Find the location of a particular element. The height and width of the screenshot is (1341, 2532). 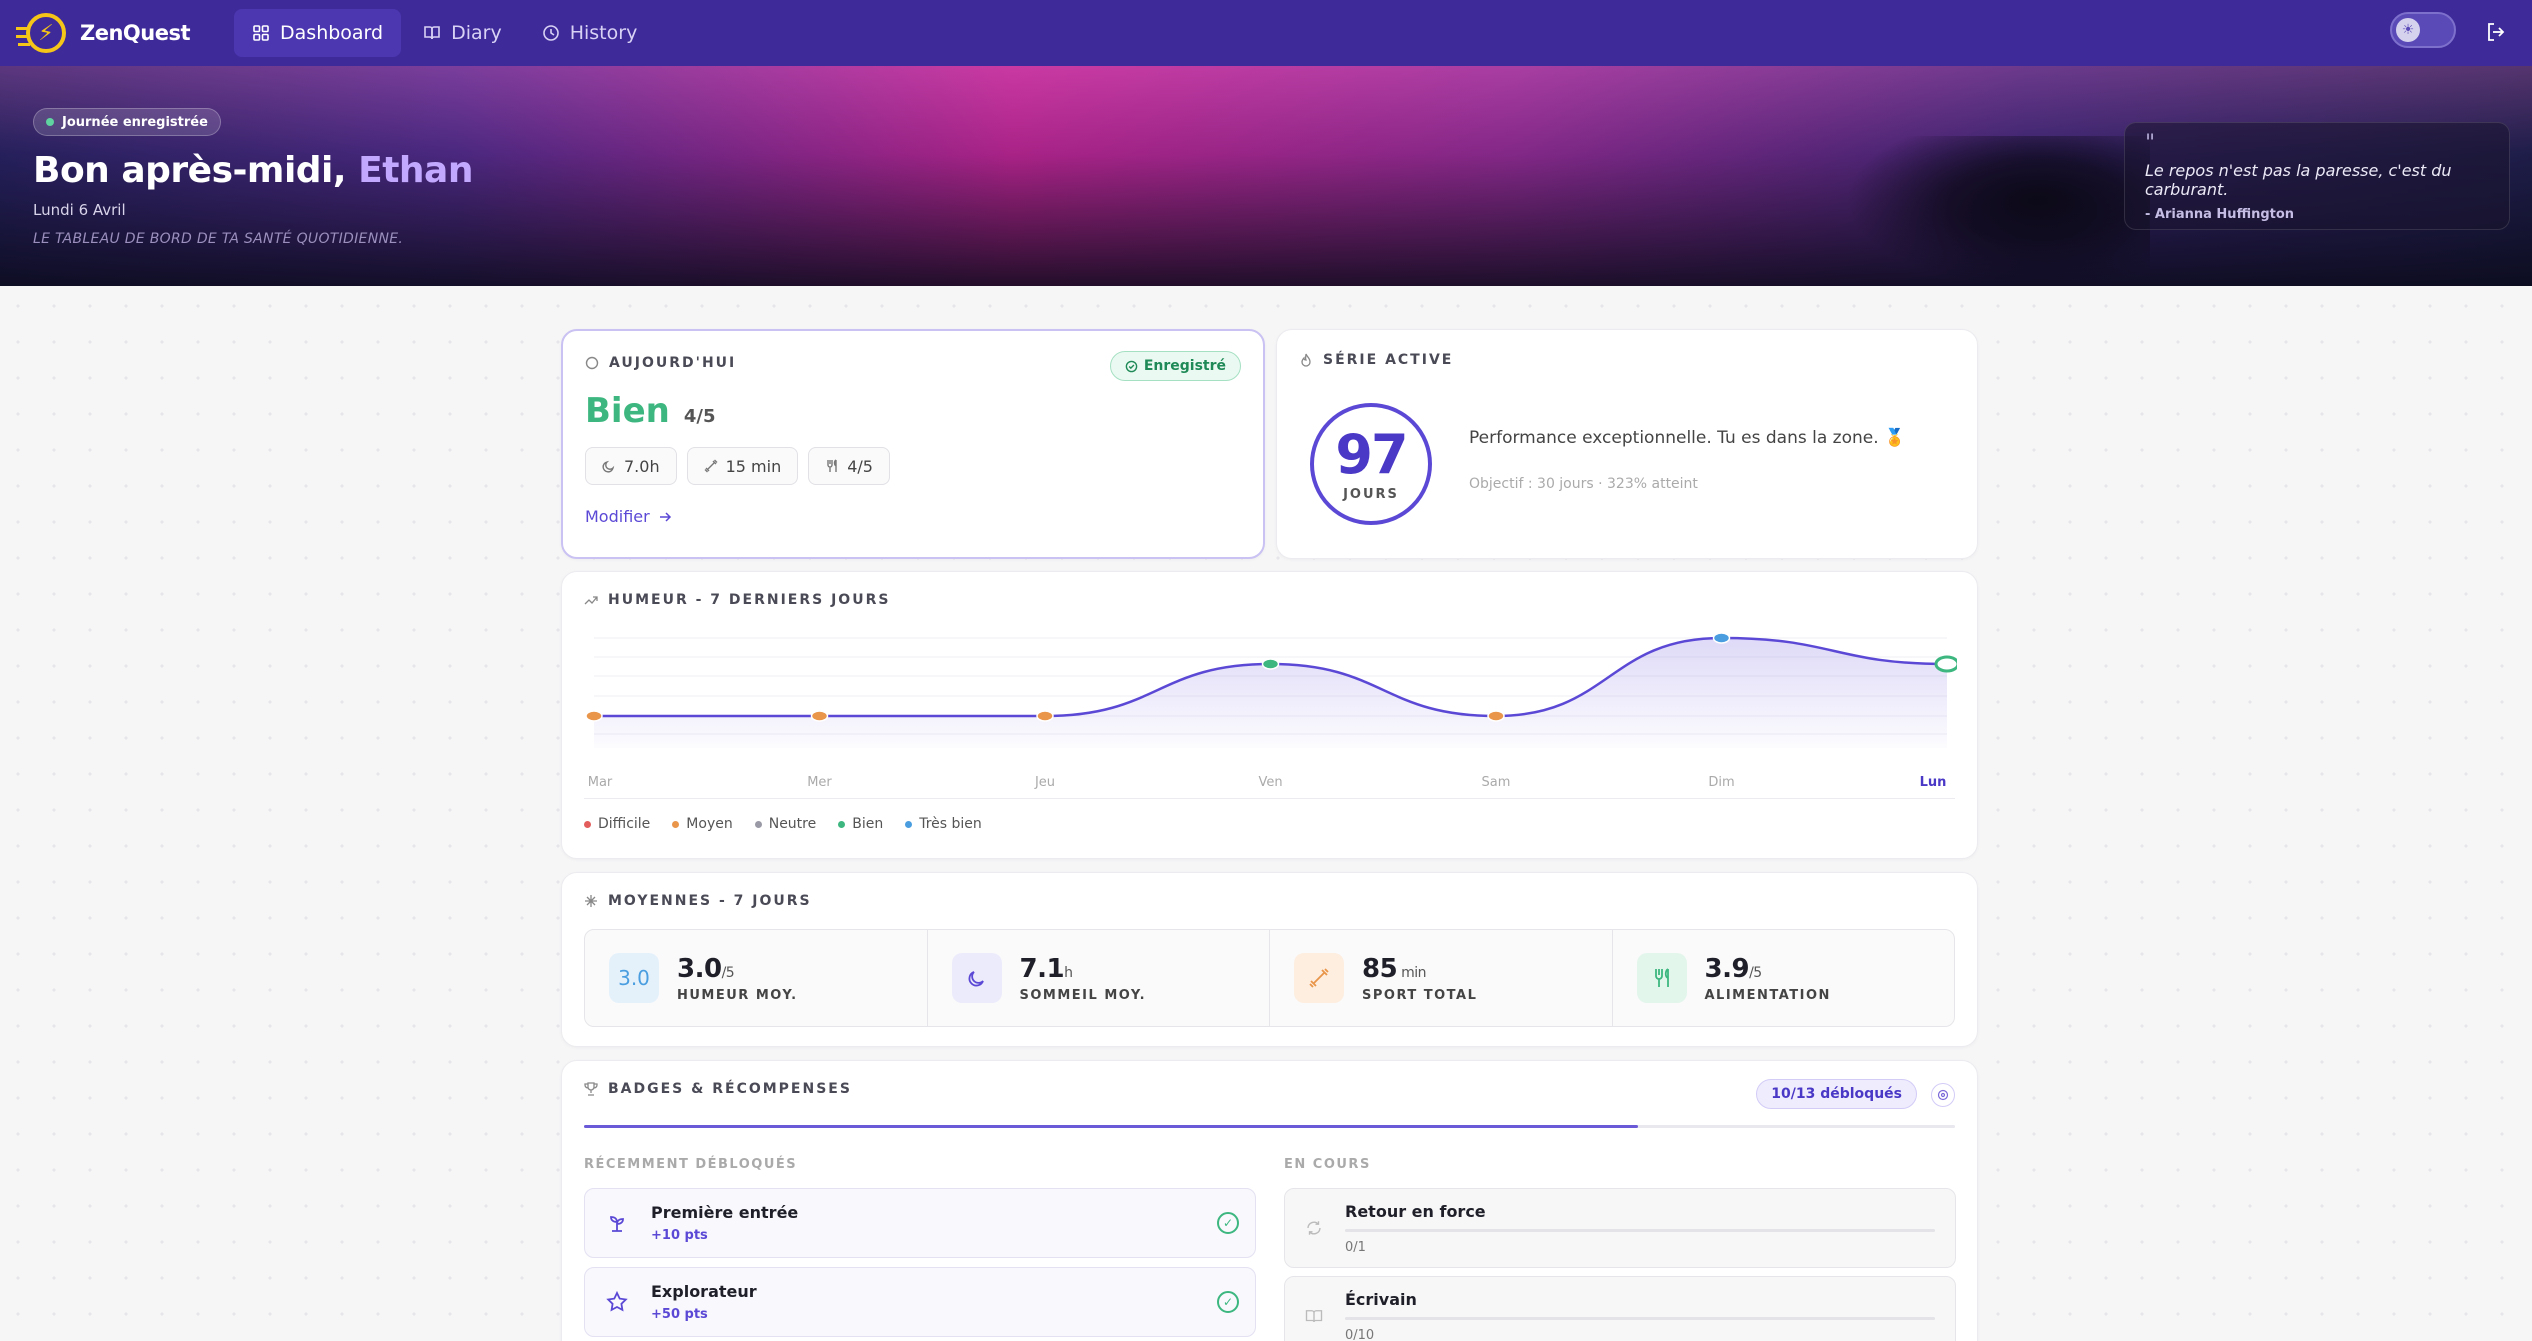

legend-label: Bien is located at coordinates (868, 824).